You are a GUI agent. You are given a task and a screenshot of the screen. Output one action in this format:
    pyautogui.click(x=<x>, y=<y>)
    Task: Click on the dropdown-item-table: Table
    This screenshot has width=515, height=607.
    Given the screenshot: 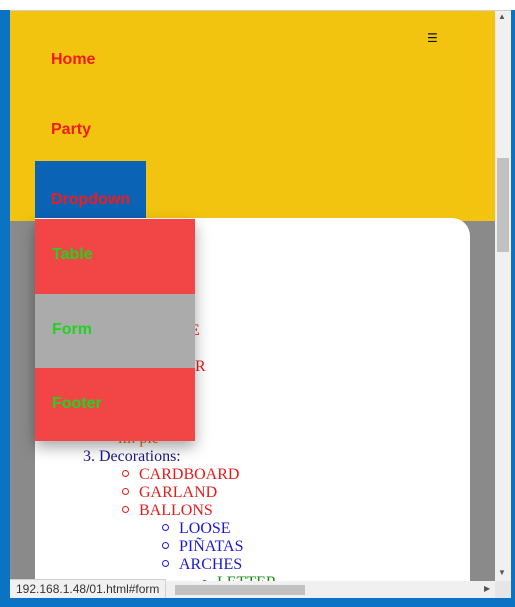 What is the action you would take?
    pyautogui.click(x=115, y=256)
    